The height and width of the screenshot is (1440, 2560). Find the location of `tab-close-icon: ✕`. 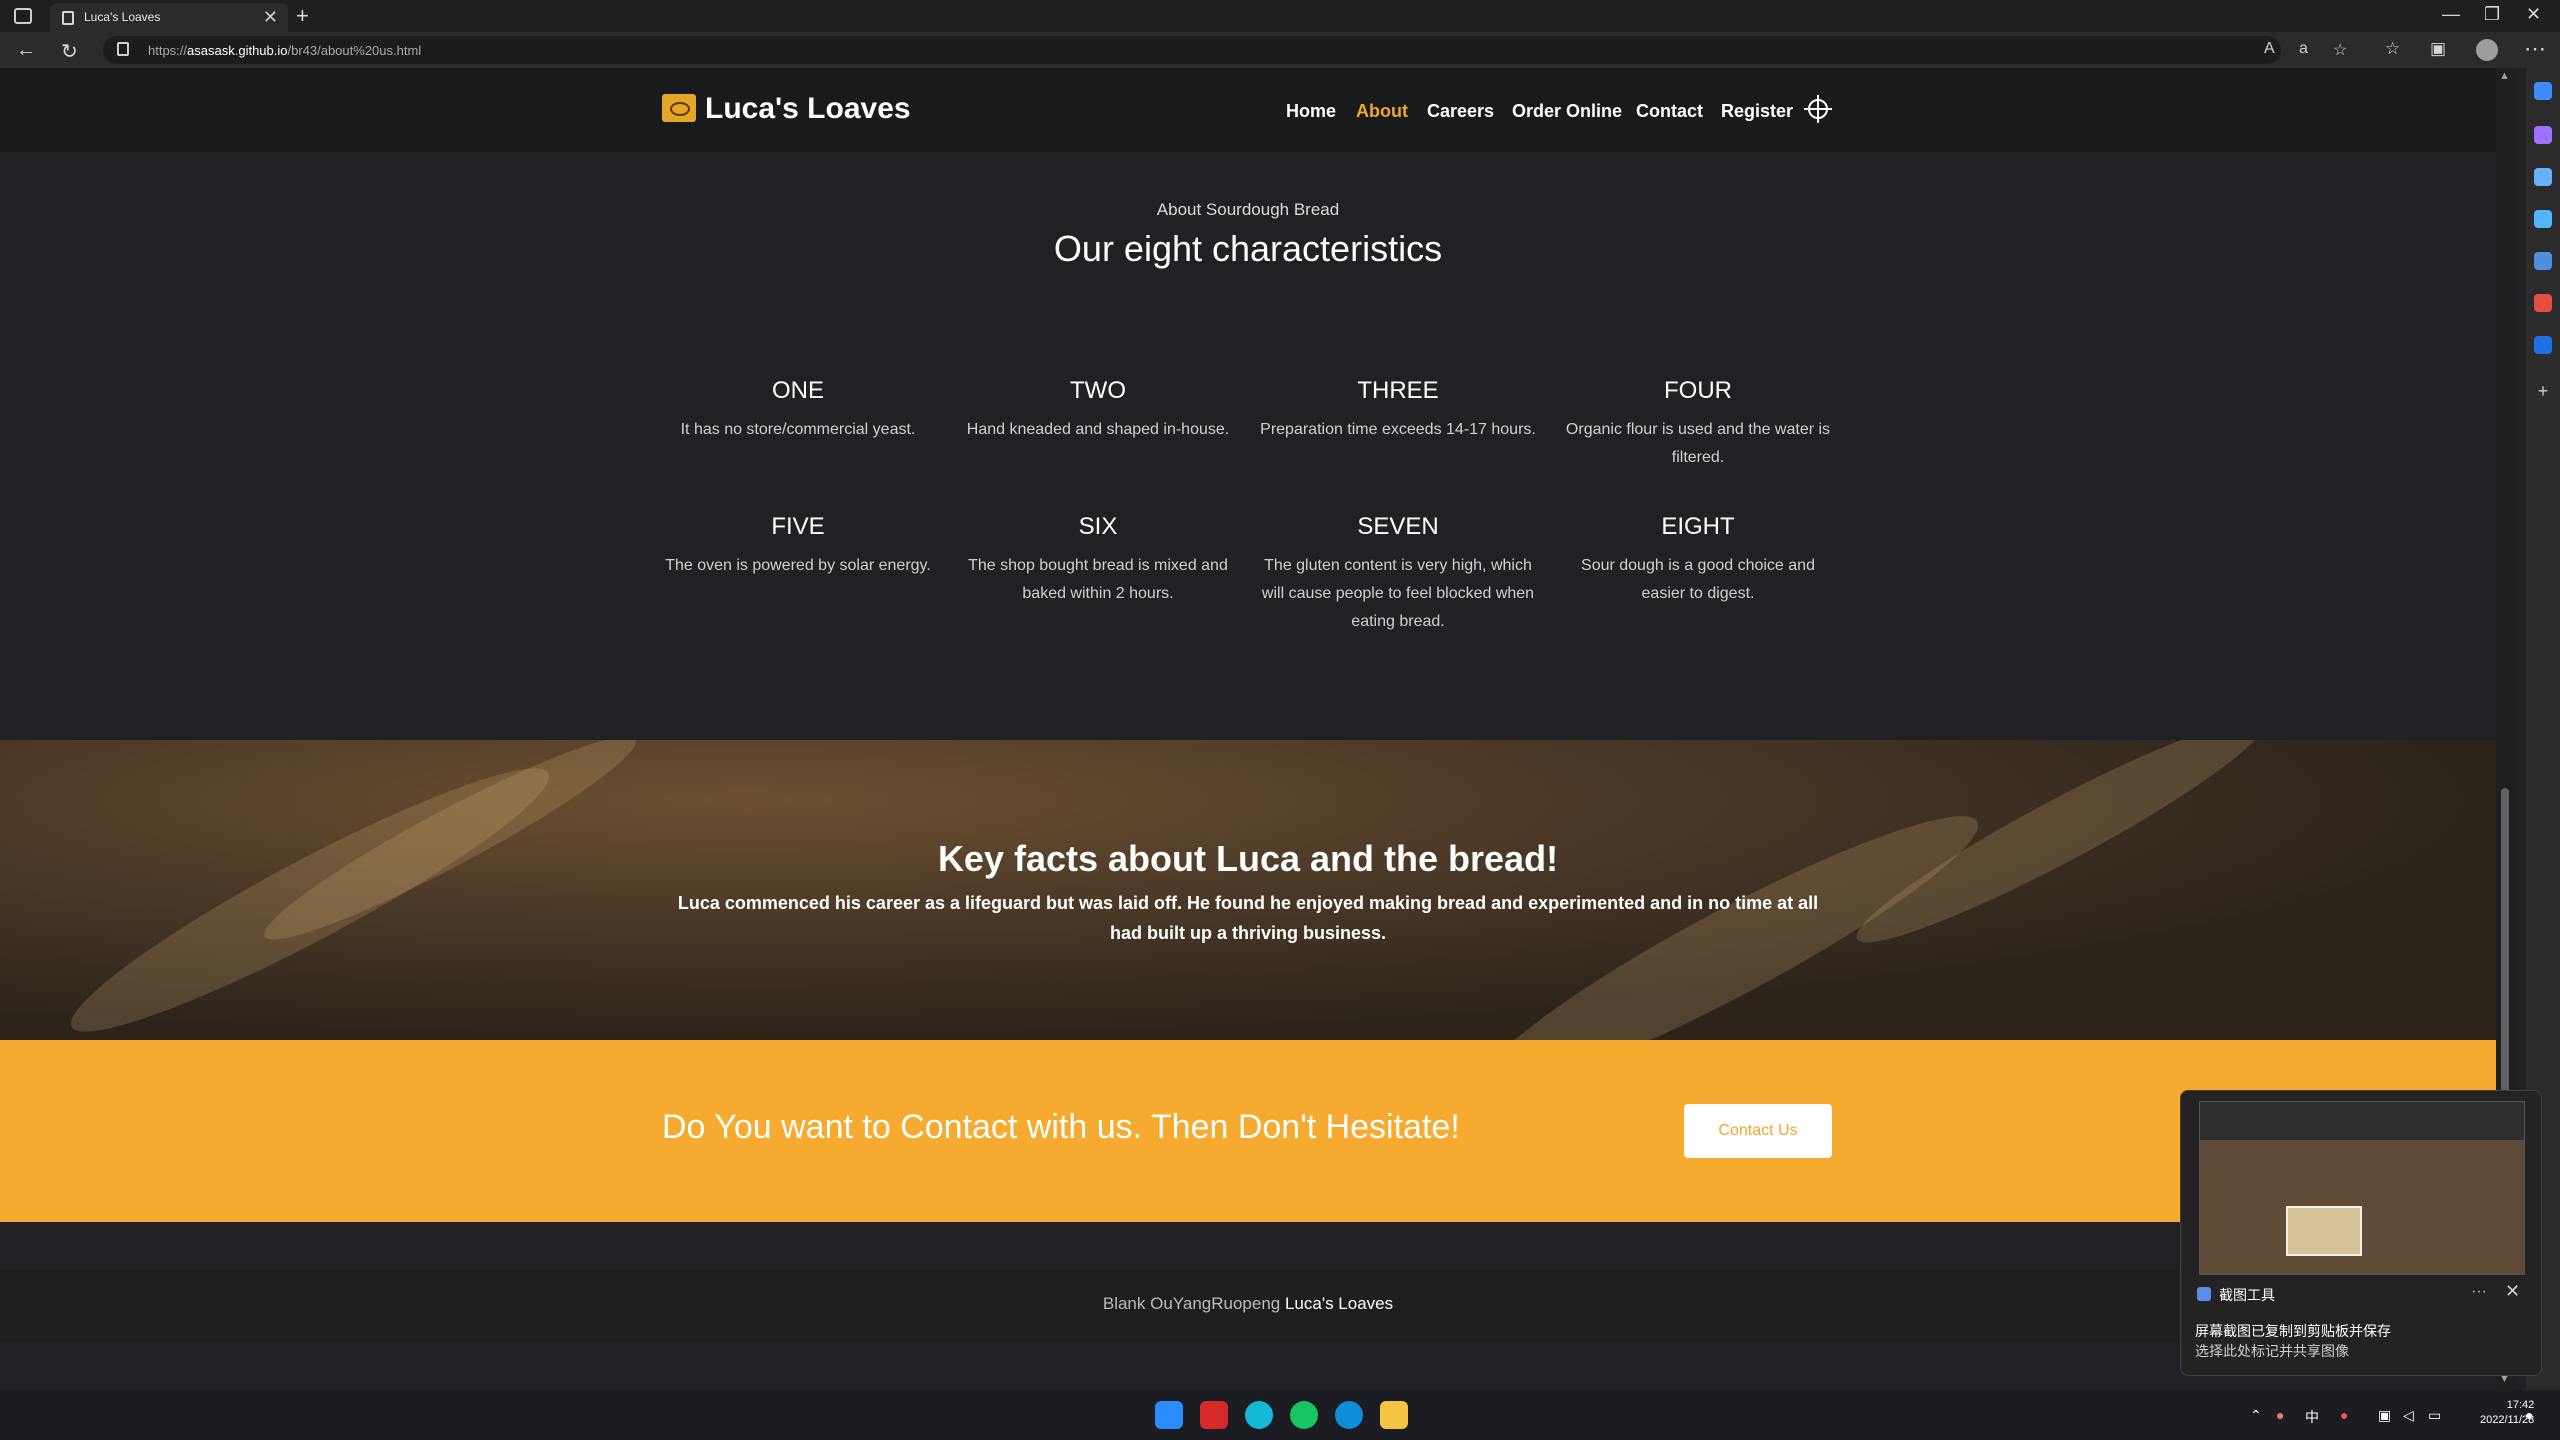

tab-close-icon: ✕ is located at coordinates (270, 17).